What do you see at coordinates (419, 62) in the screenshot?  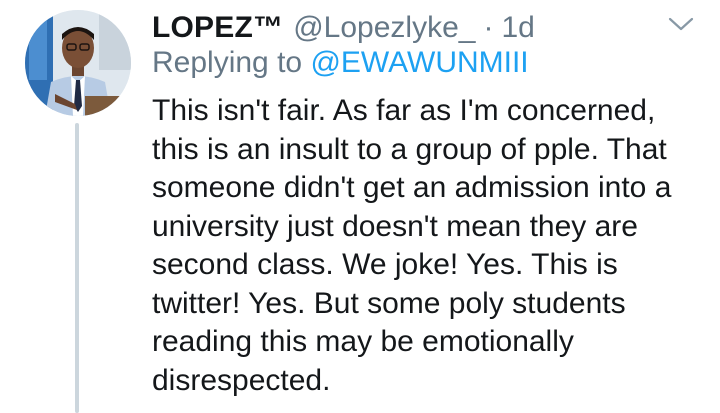 I see `replying-to-mention: @EWAWUNMIII` at bounding box center [419, 62].